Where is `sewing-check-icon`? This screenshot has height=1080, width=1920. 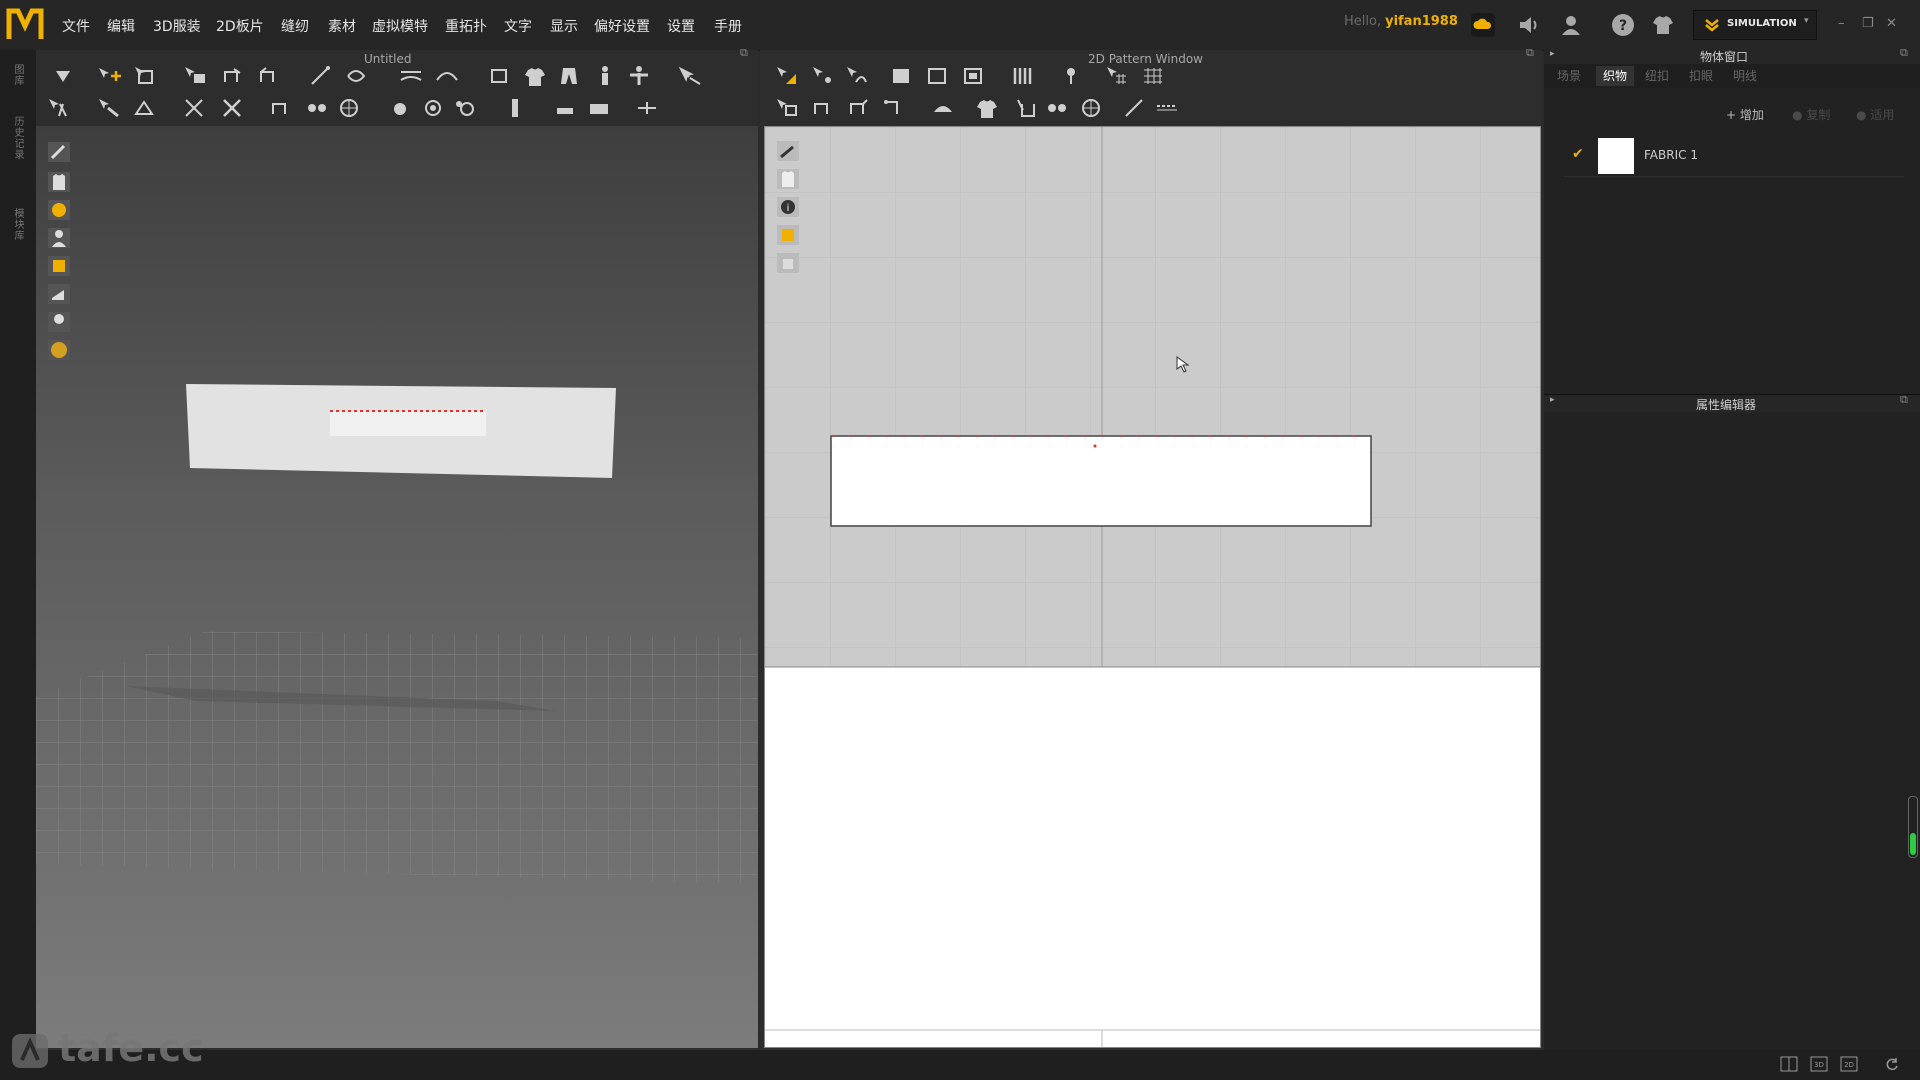
sewing-check-icon is located at coordinates (357, 76).